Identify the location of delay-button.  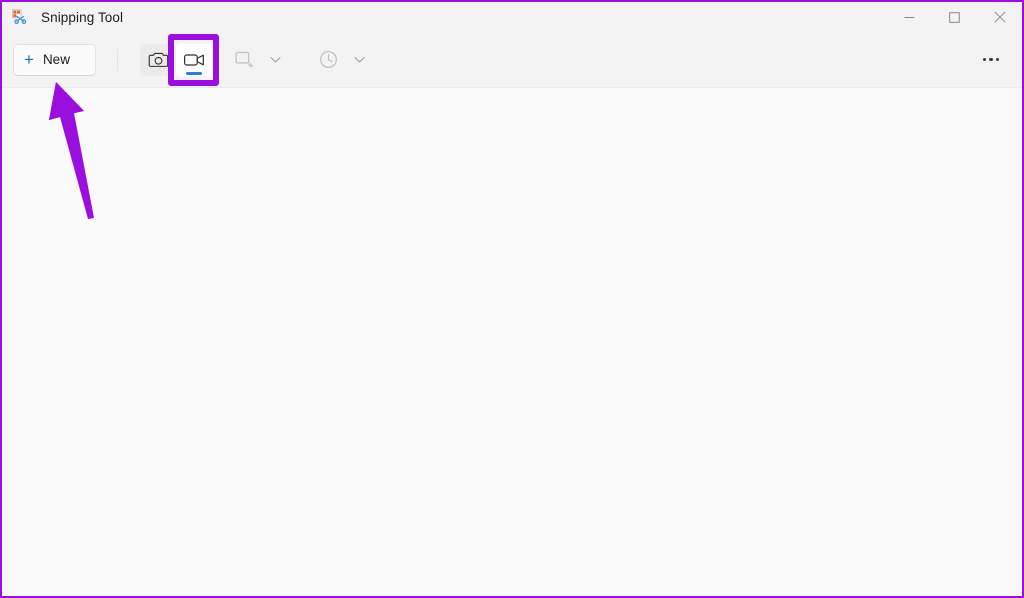
(328, 60).